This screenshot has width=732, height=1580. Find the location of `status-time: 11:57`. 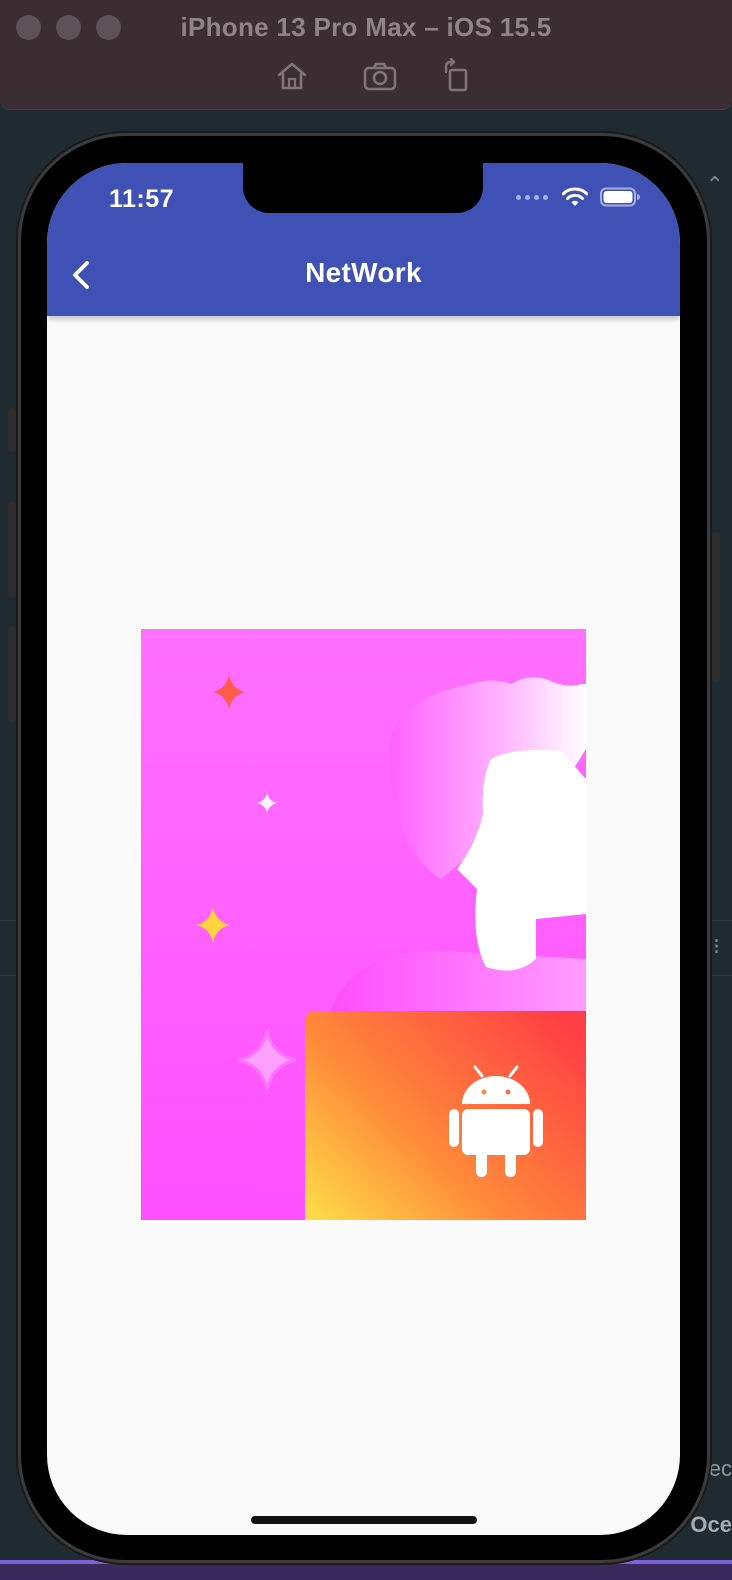

status-time: 11:57 is located at coordinates (142, 199).